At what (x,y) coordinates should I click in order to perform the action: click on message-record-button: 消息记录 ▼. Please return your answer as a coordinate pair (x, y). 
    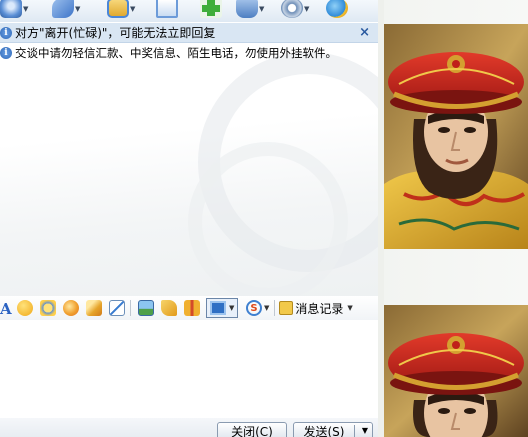
    Looking at the image, I should click on (316, 308).